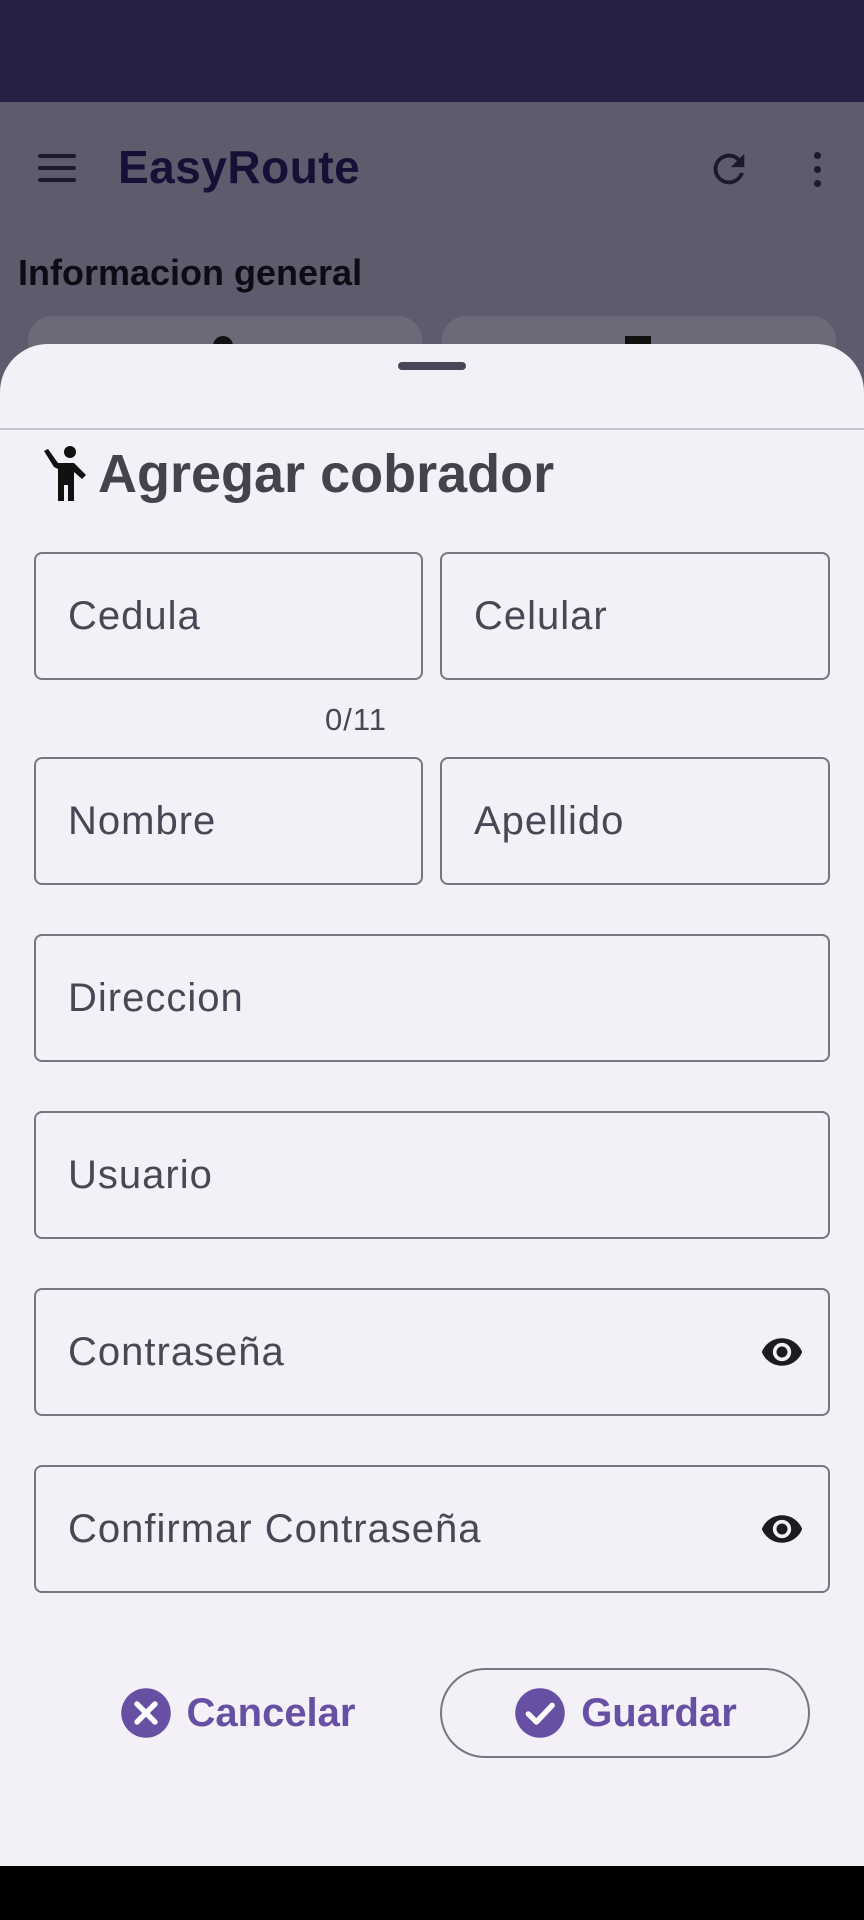 This screenshot has width=864, height=1920. I want to click on password-placeholder: Contraseña, so click(176, 1352).